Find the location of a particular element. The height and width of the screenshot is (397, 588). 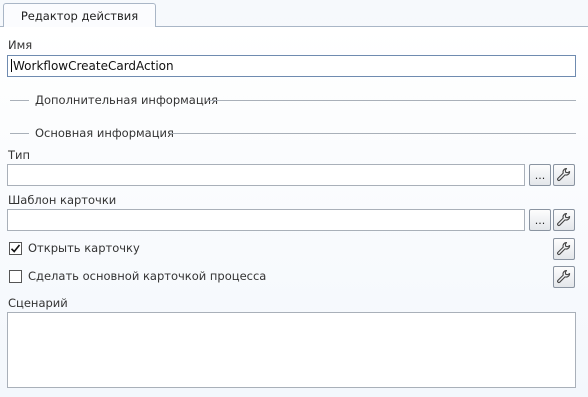

template-settings-button is located at coordinates (564, 220).